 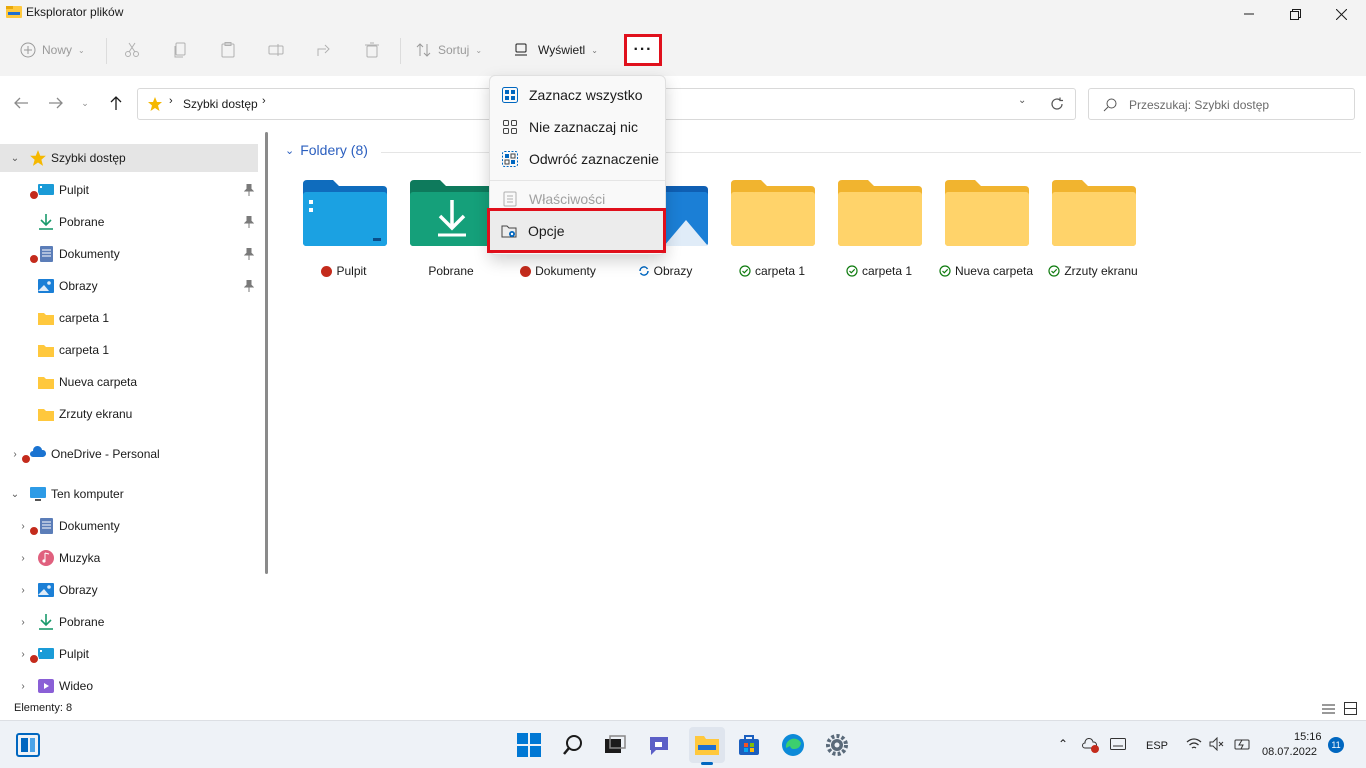 I want to click on menu-invert-selection: Odwróć zaznaczenie, so click(x=578, y=159).